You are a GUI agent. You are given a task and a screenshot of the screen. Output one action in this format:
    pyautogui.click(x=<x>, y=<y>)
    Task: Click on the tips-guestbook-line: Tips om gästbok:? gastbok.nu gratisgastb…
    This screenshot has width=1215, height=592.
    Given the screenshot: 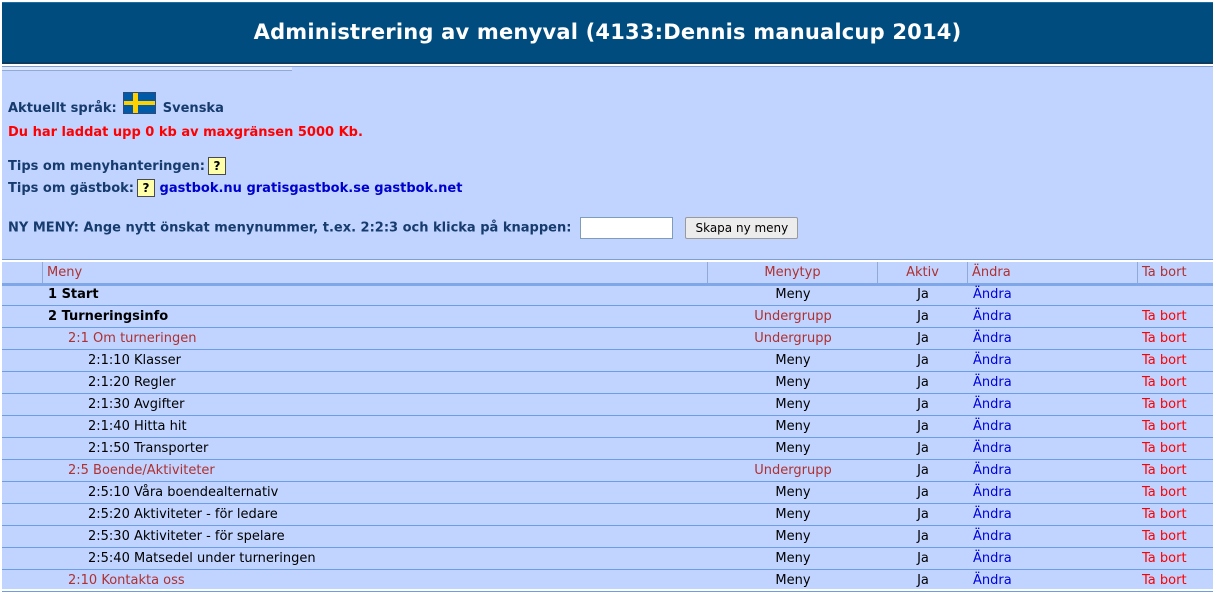 What is the action you would take?
    pyautogui.click(x=235, y=188)
    